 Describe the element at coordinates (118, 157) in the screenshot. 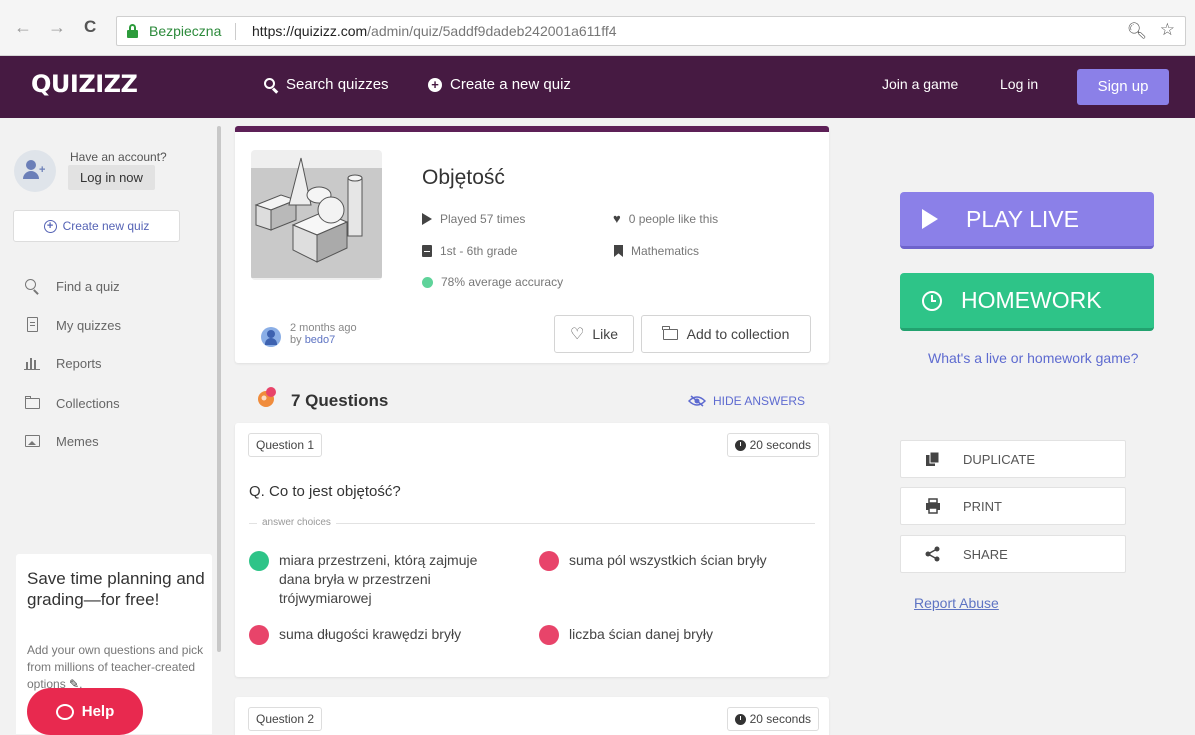

I see `have-account-text: Have an account?` at that location.